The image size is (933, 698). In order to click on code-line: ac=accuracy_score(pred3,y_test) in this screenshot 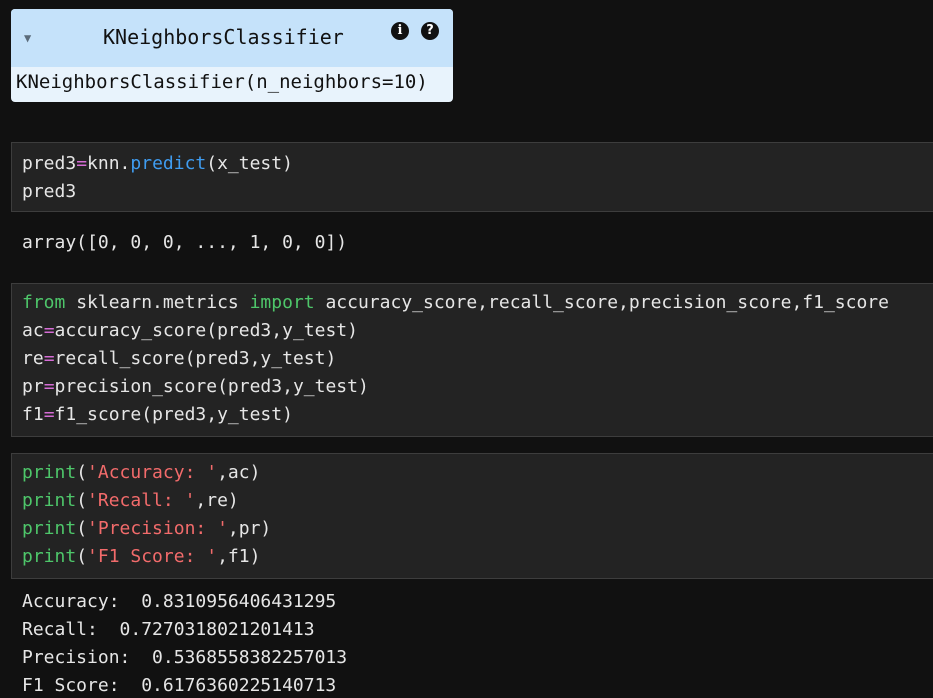, I will do `click(190, 330)`.